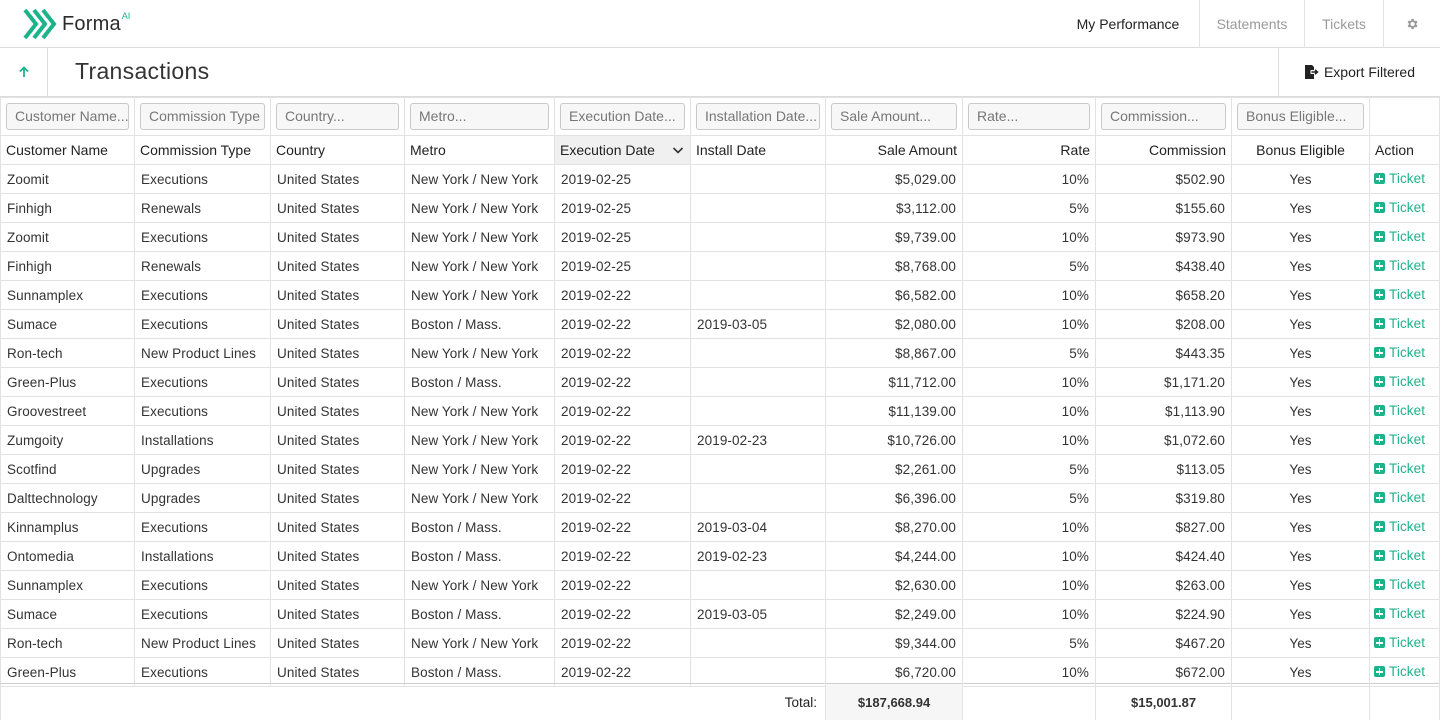 The image size is (1440, 720). I want to click on brand-logo: Forma AI, so click(76, 24).